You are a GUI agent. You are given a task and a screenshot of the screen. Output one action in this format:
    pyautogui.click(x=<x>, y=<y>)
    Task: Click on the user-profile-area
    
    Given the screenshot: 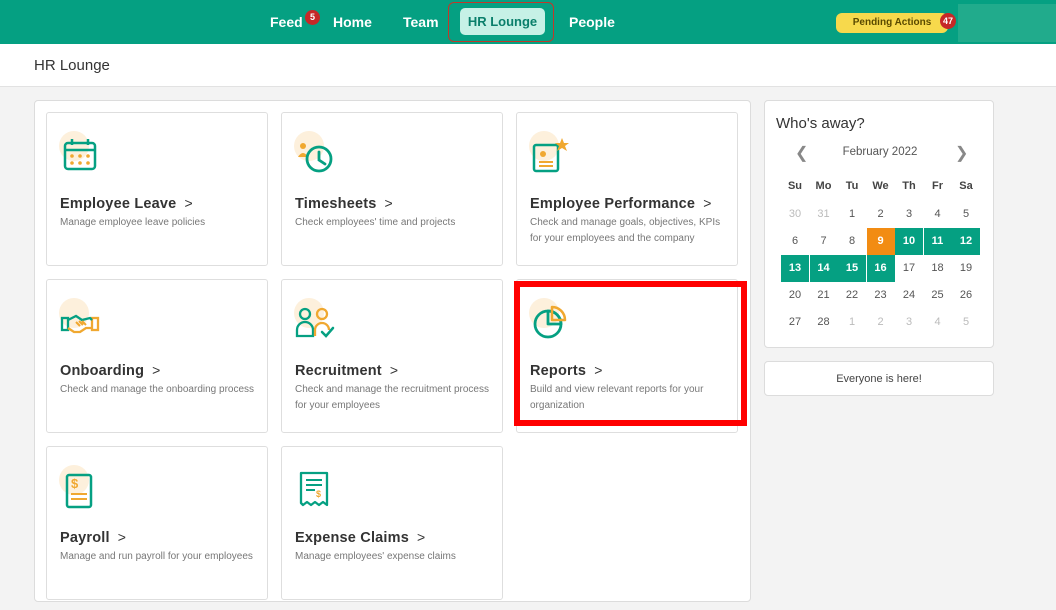 What is the action you would take?
    pyautogui.click(x=1007, y=23)
    